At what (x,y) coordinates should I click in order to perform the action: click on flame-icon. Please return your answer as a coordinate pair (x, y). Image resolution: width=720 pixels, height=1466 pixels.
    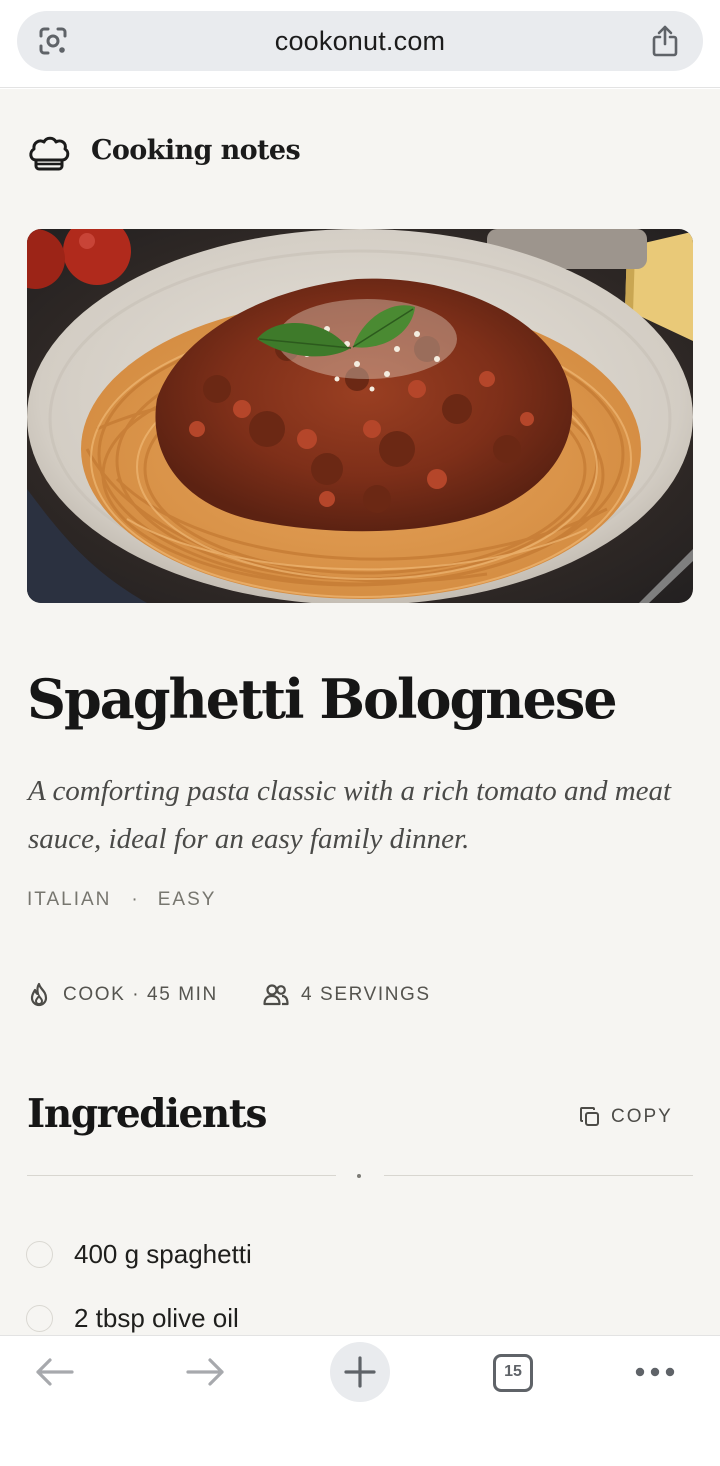
    Looking at the image, I should click on (39, 994).